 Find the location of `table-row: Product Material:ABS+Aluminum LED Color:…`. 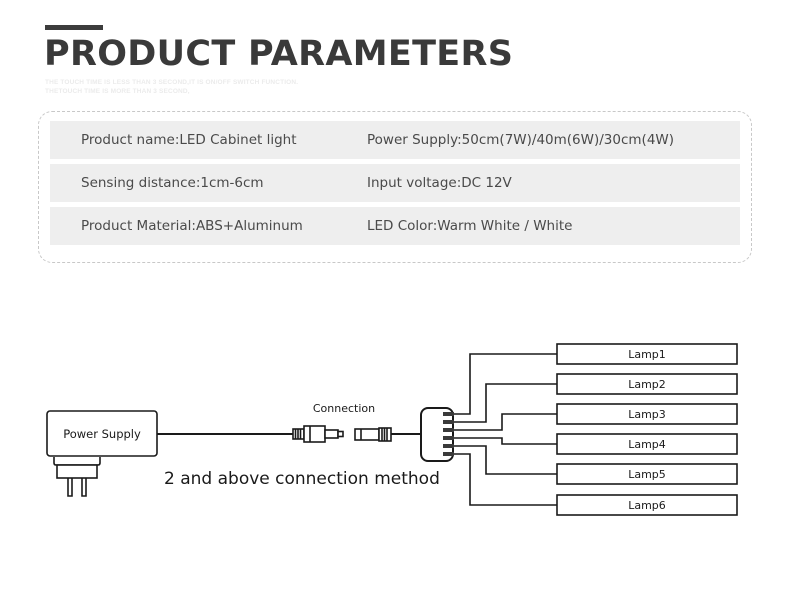

table-row: Product Material:ABS+Aluminum LED Color:… is located at coordinates (395, 226).